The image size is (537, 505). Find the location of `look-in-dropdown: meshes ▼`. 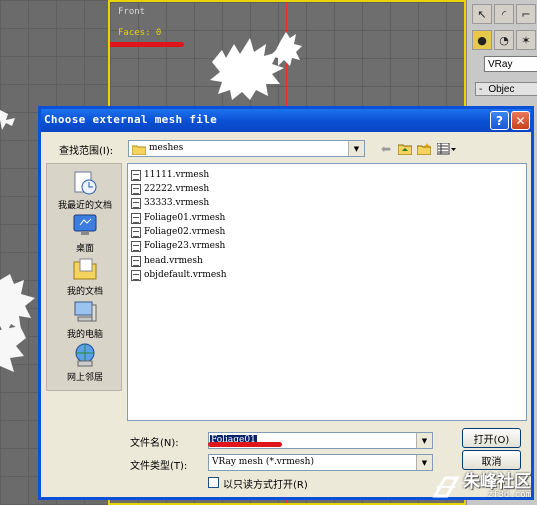

look-in-dropdown: meshes ▼ is located at coordinates (246, 148).